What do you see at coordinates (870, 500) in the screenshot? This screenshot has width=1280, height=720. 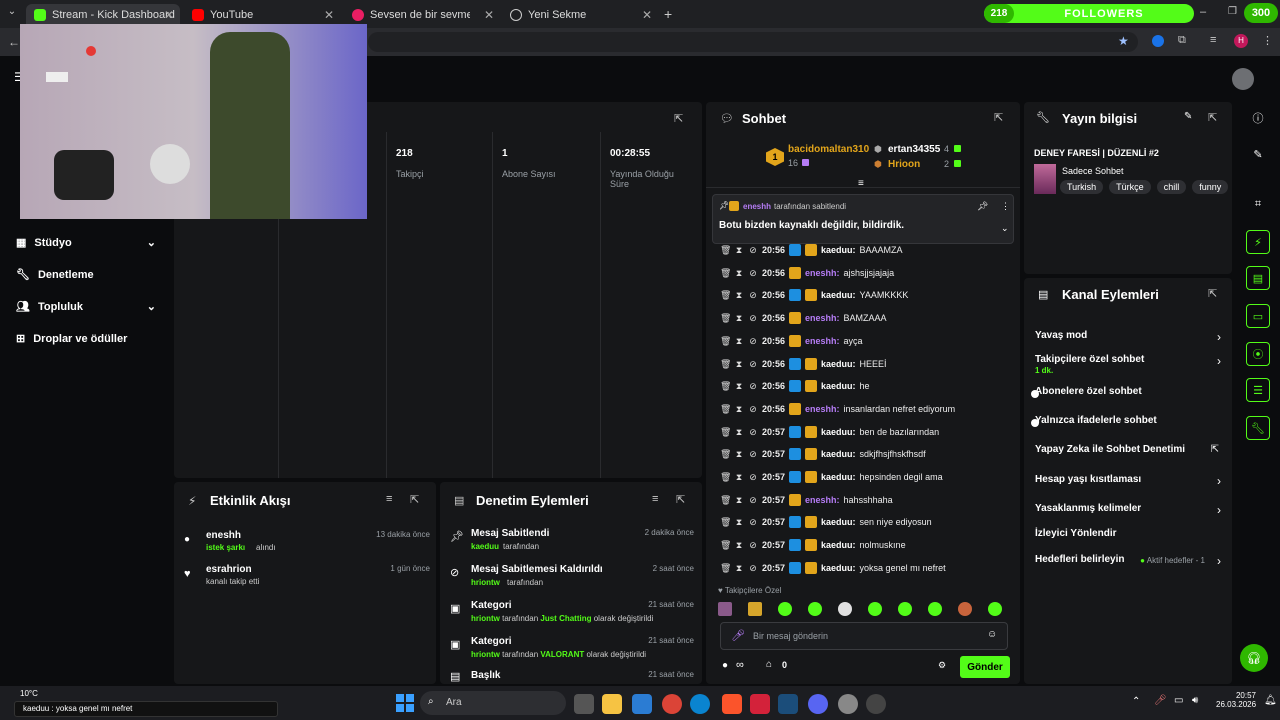 I see `chat-message: 🗑︎ ⧗ ⊘ 20:57 eneshh: hahsshhaha` at bounding box center [870, 500].